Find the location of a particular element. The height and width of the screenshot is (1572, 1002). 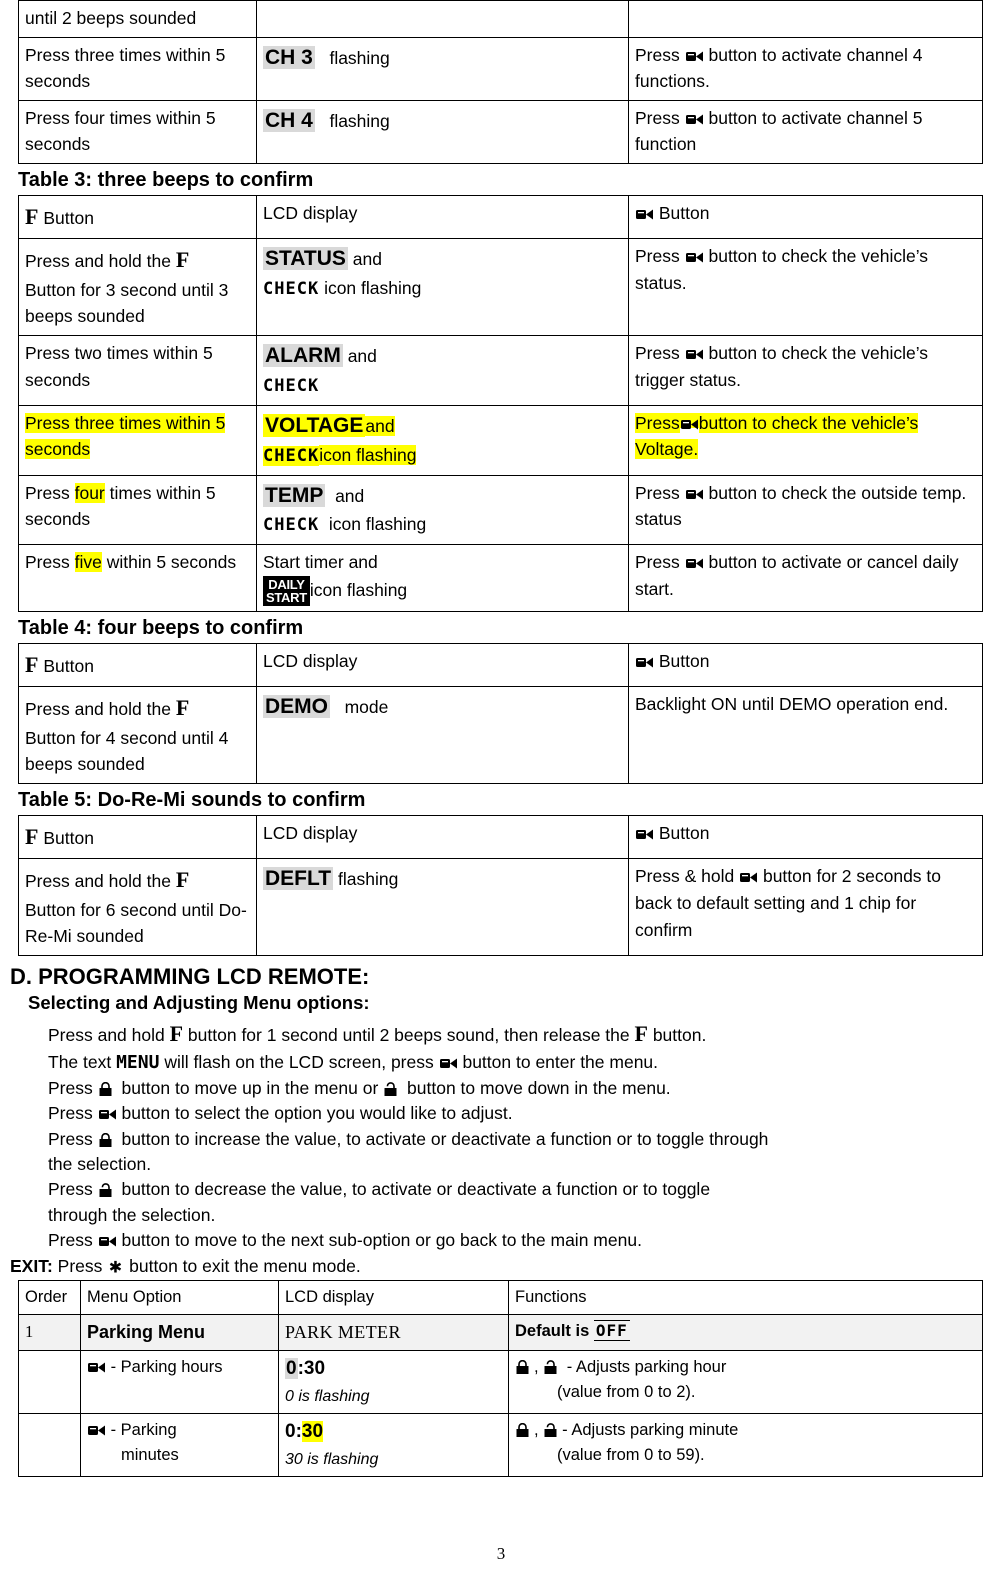

cell-lcd: DEMO mode is located at coordinates (442, 735).